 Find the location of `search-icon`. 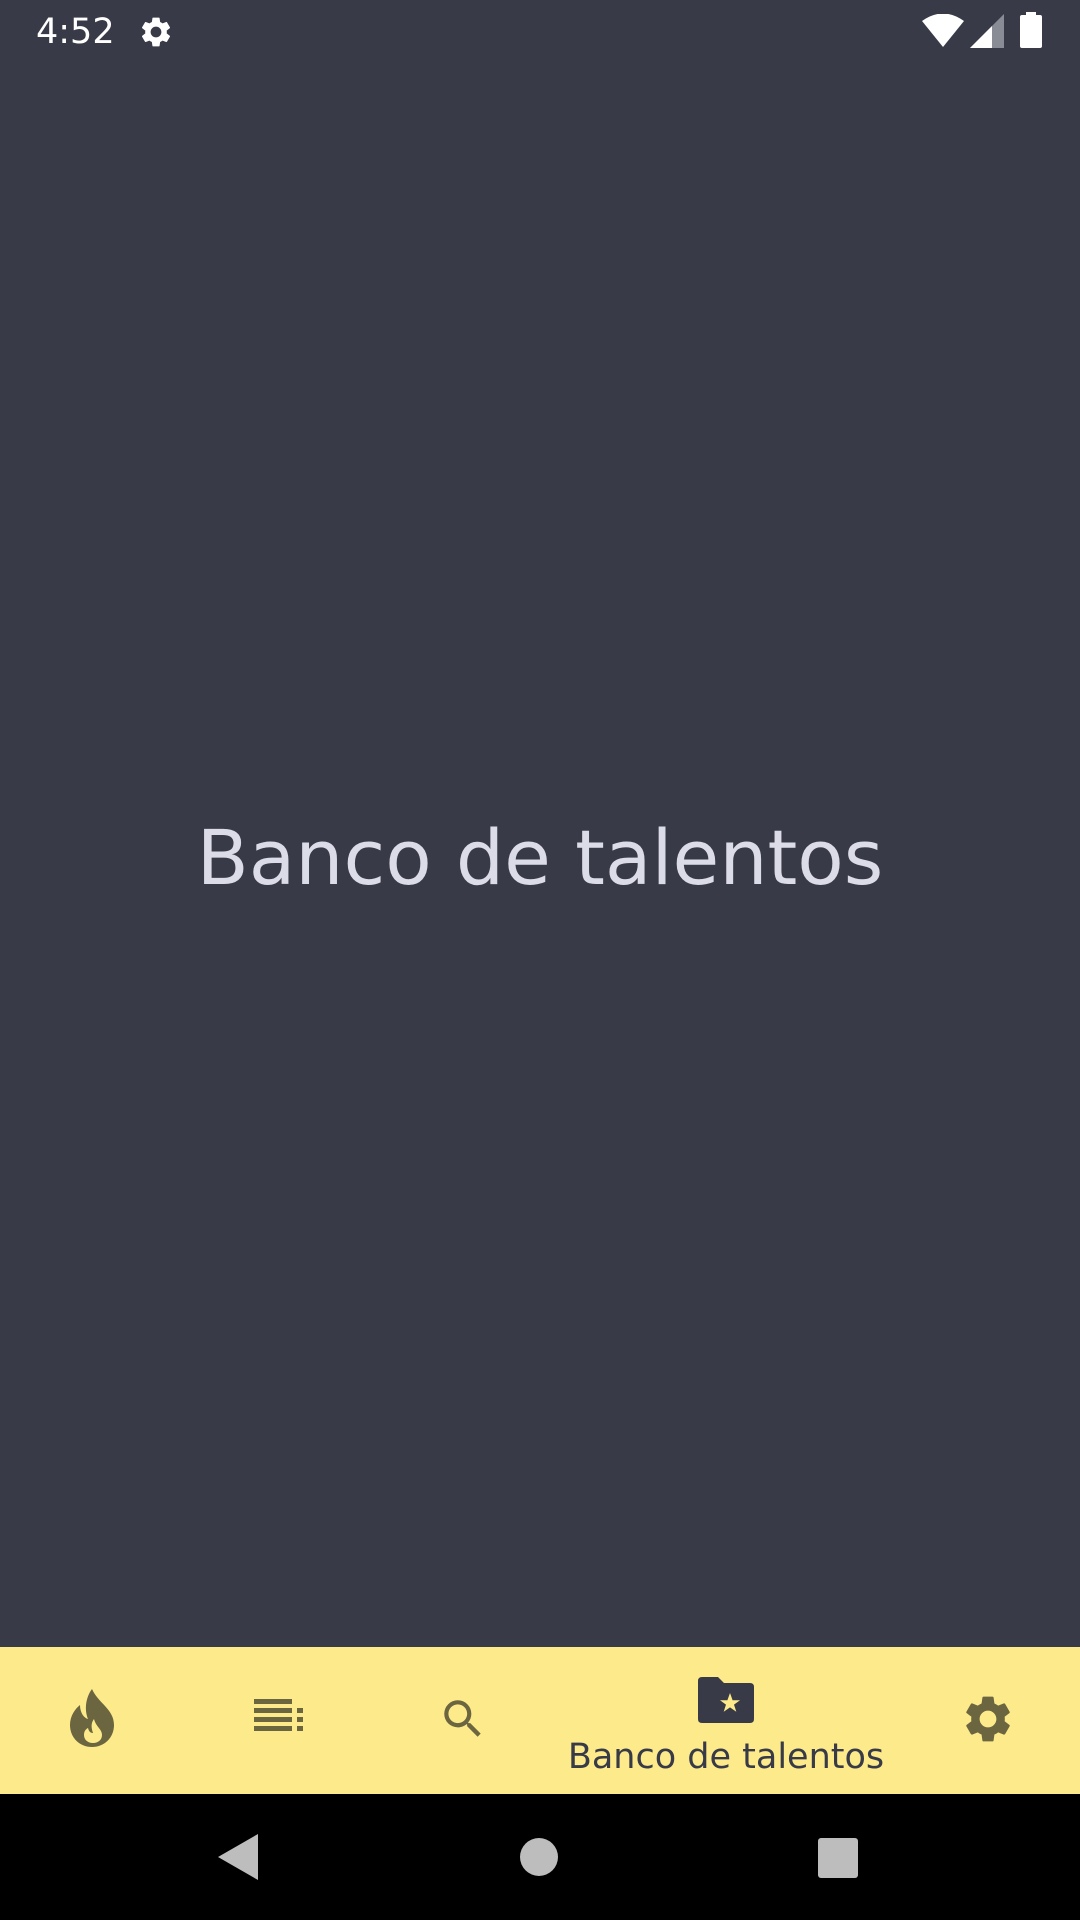

search-icon is located at coordinates (462, 1718).